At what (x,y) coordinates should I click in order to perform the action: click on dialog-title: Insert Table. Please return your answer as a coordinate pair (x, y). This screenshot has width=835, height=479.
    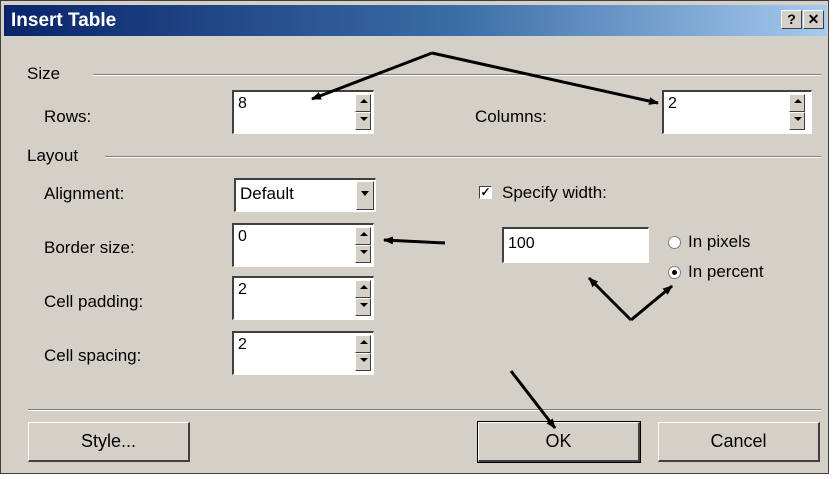
    Looking at the image, I should click on (64, 20).